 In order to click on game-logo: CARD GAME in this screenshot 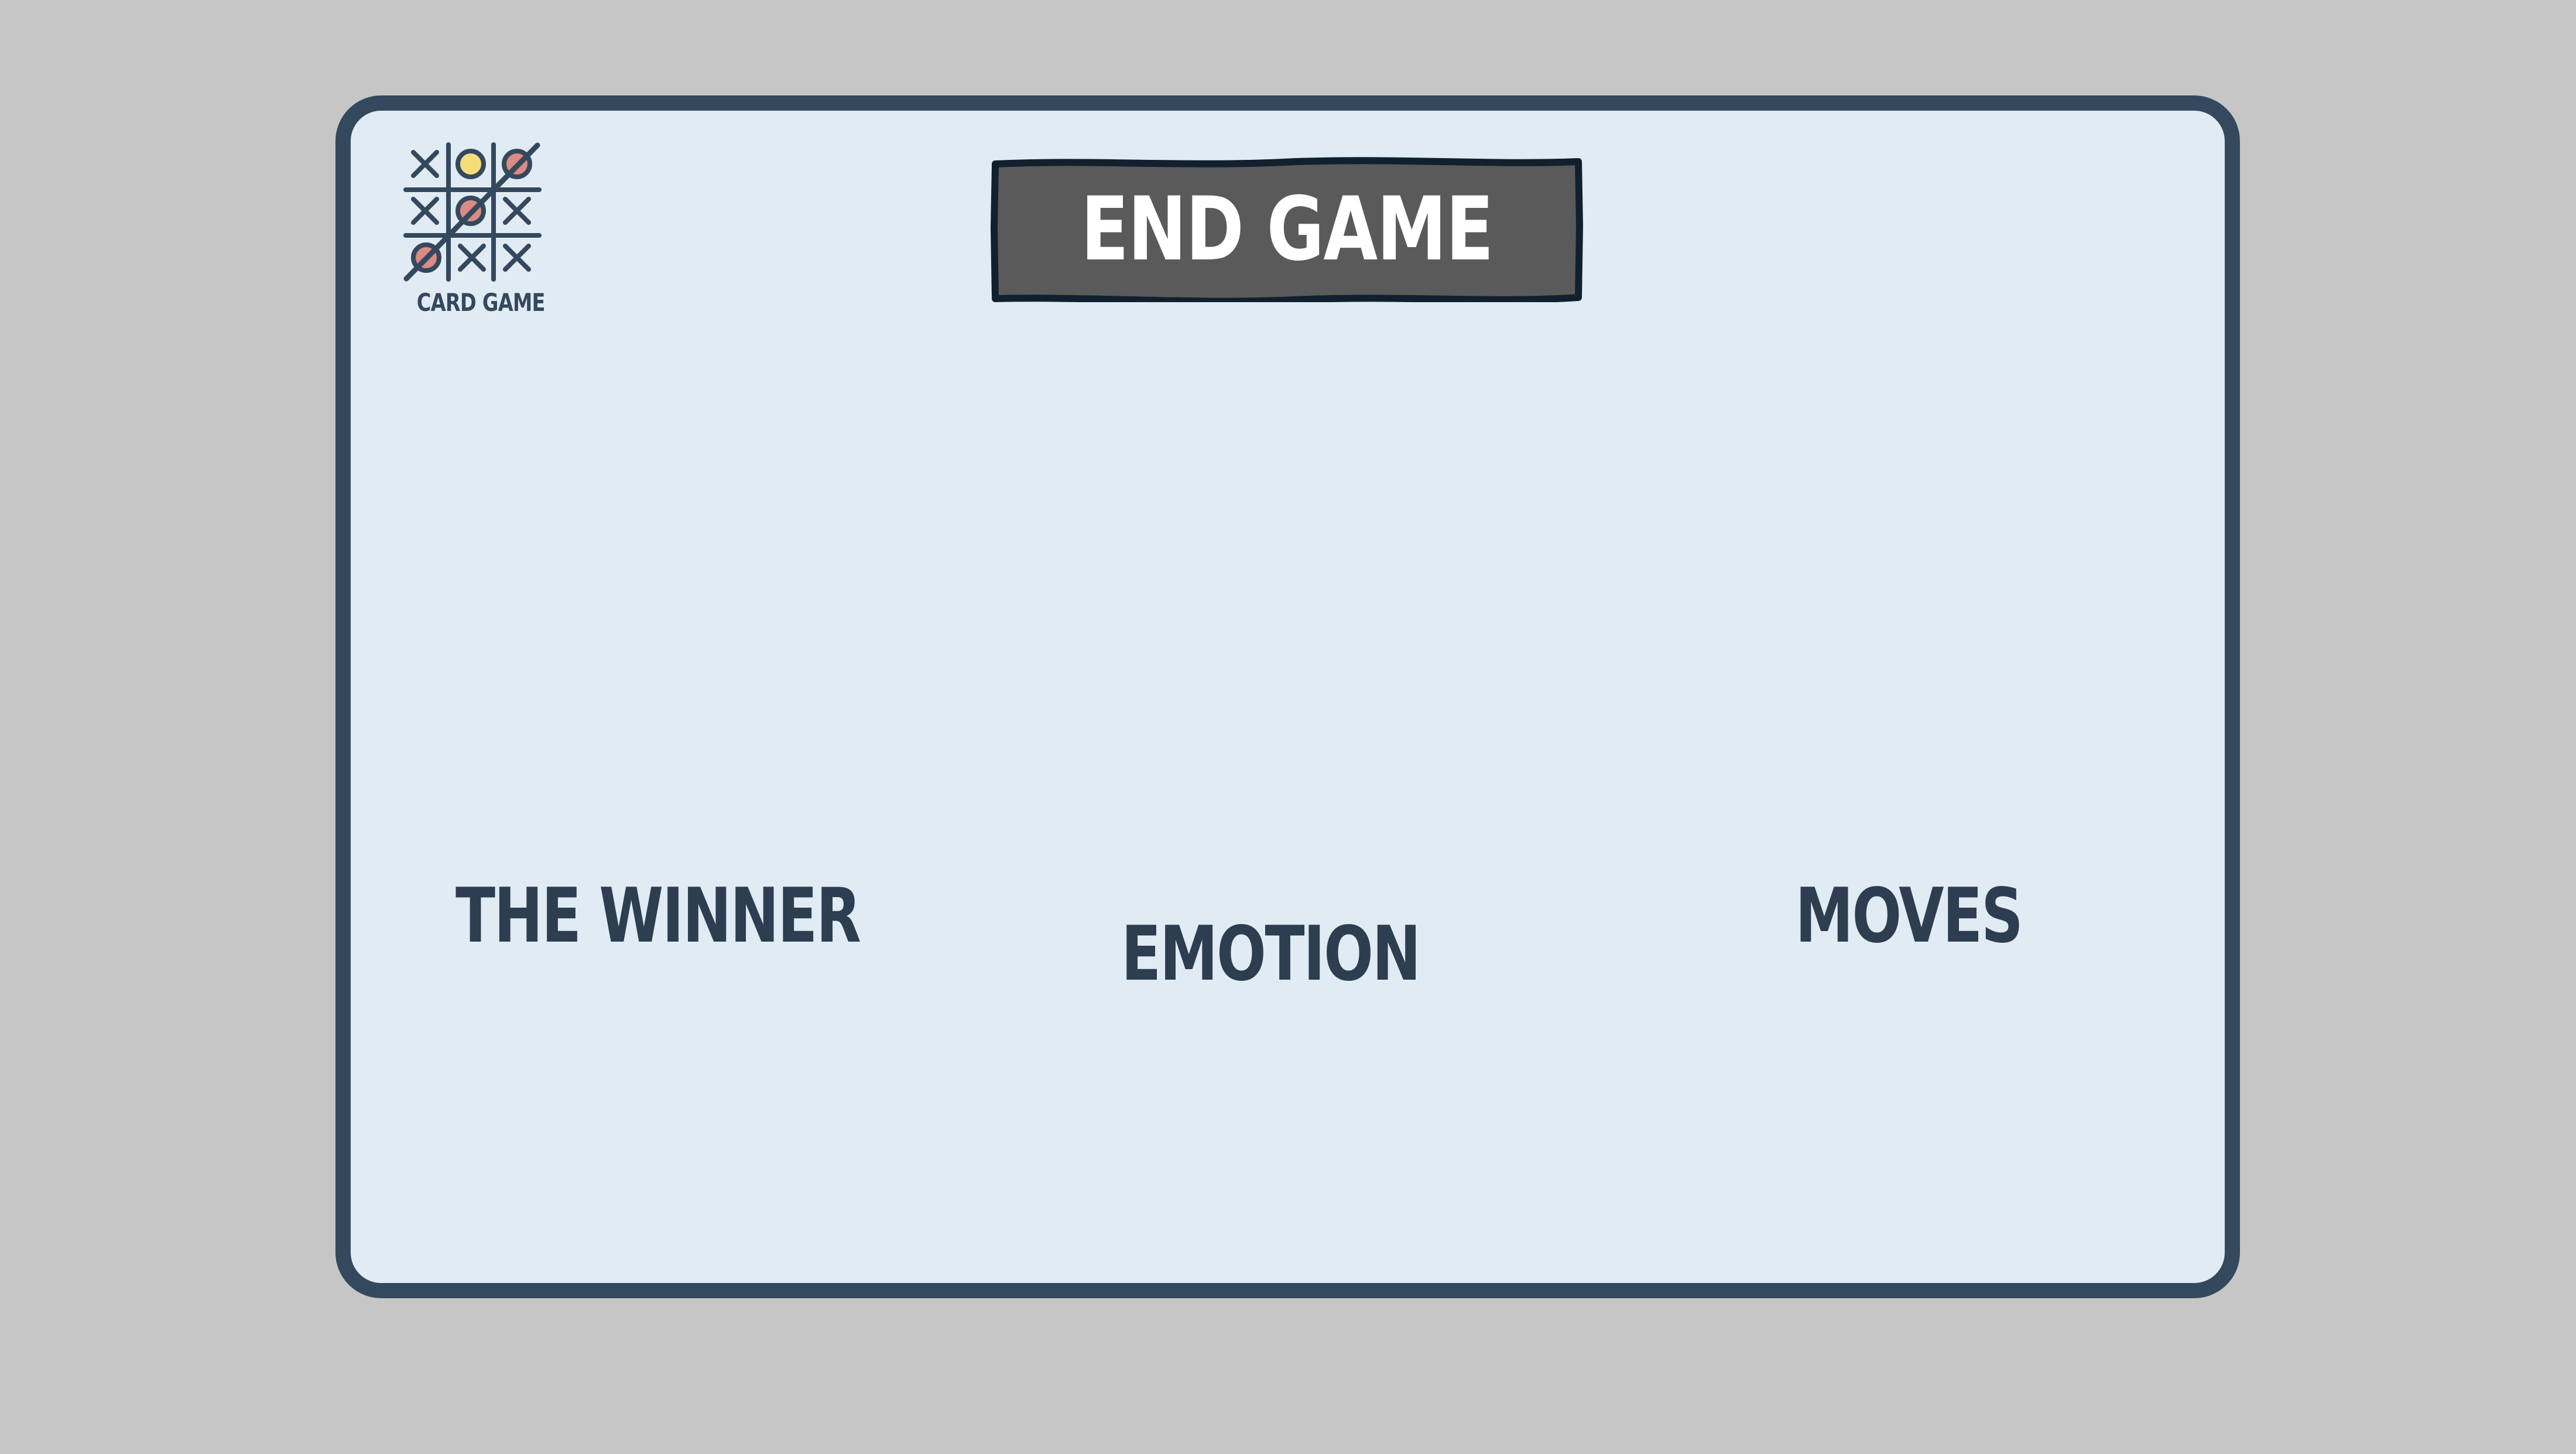, I will do `click(474, 232)`.